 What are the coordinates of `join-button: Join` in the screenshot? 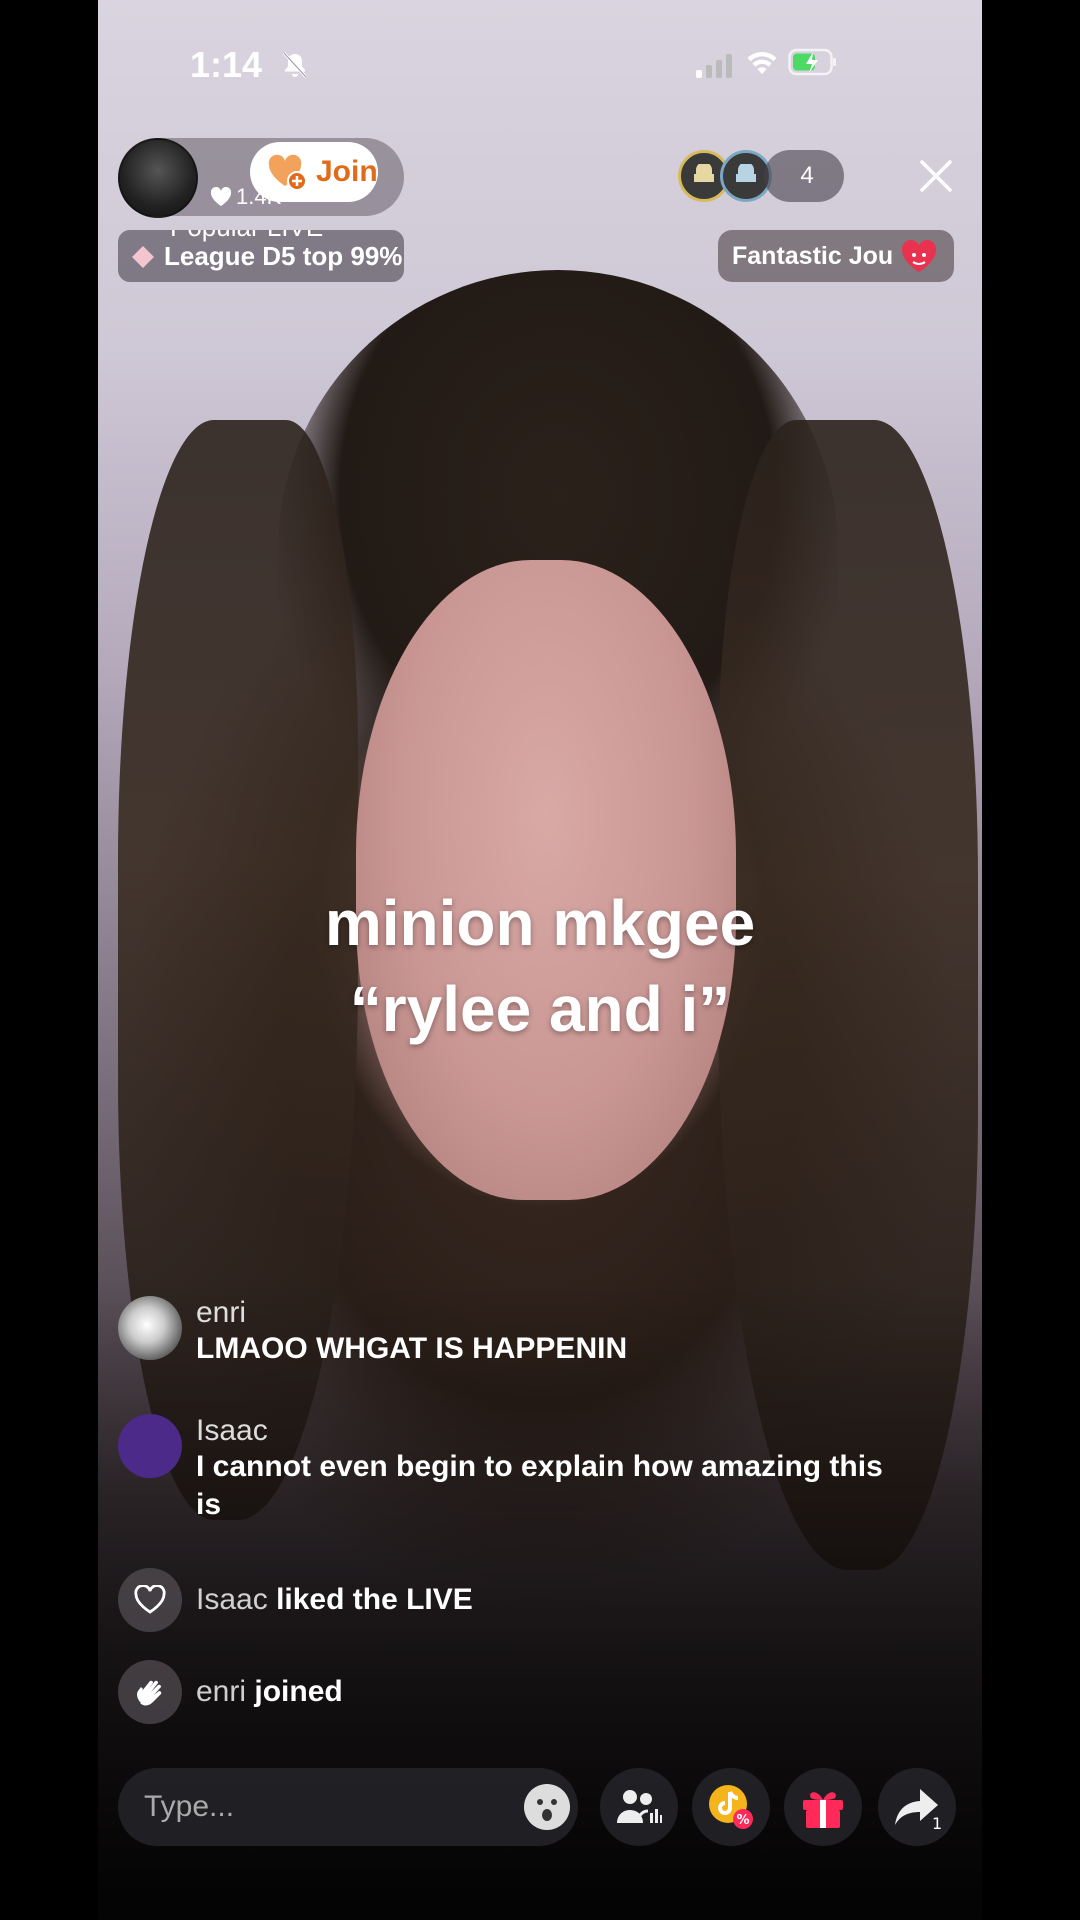 It's located at (314, 172).